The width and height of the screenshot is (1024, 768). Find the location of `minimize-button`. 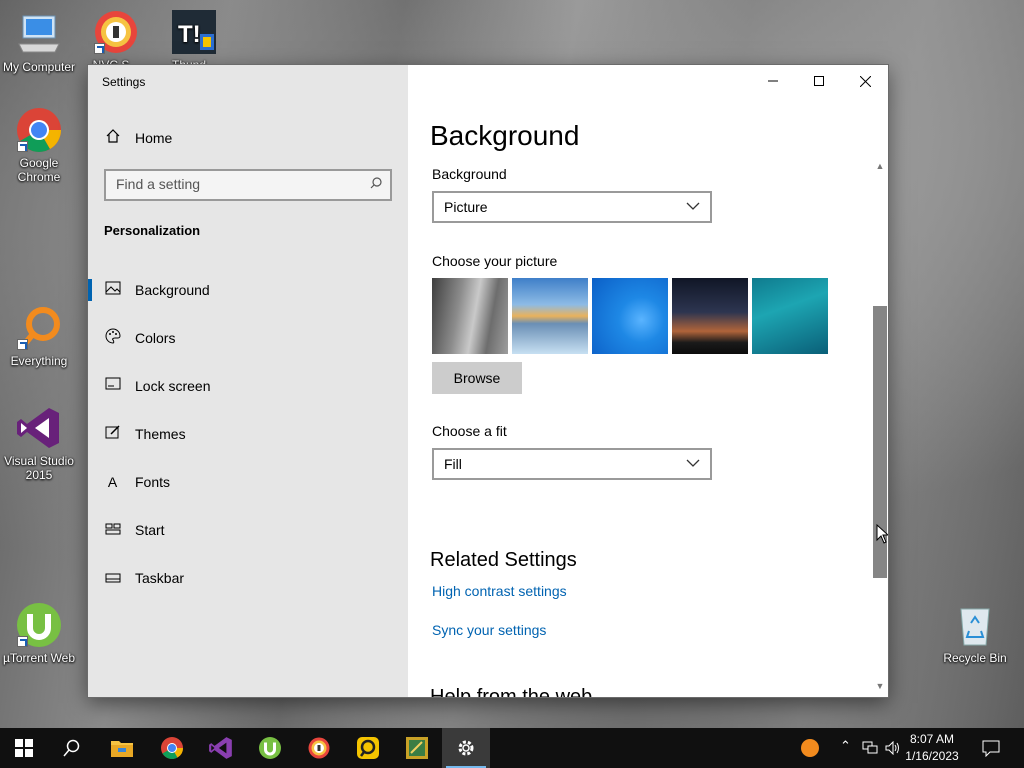

minimize-button is located at coordinates (773, 81).